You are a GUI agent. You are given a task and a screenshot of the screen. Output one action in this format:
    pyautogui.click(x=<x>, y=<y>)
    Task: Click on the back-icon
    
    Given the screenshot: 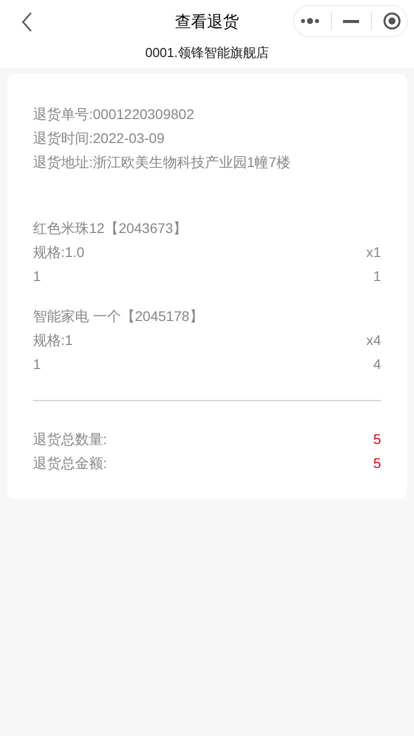 What is the action you would take?
    pyautogui.click(x=27, y=22)
    